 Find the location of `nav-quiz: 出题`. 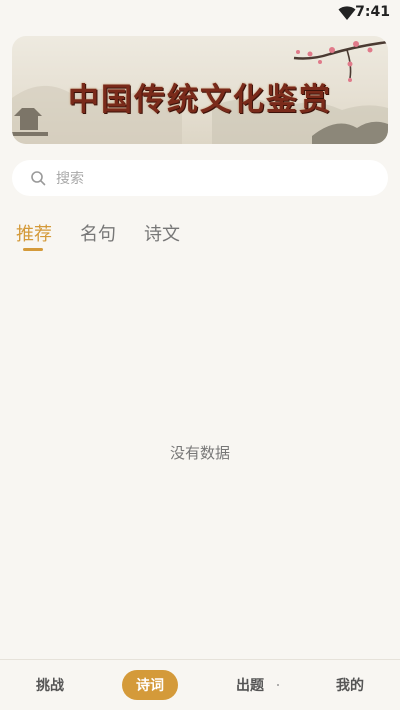

nav-quiz: 出题 is located at coordinates (250, 685).